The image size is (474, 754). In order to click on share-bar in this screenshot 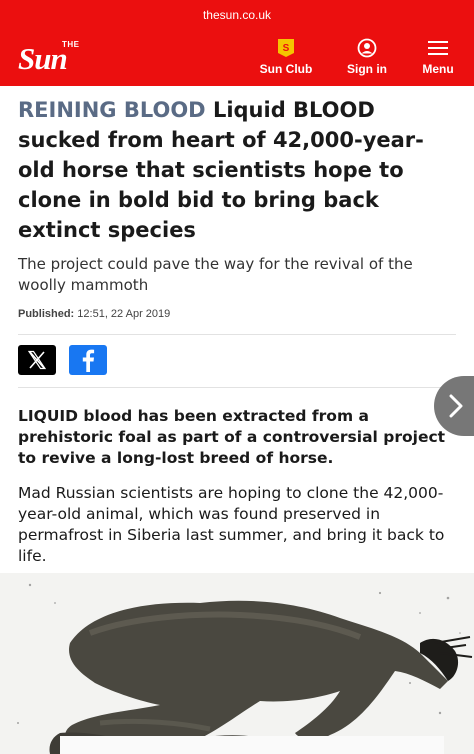, I will do `click(237, 361)`.